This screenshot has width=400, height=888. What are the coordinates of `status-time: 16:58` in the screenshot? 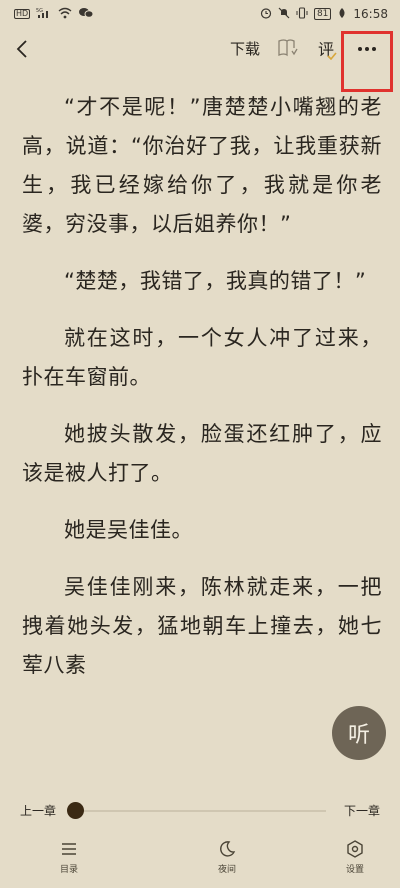 It's located at (370, 14).